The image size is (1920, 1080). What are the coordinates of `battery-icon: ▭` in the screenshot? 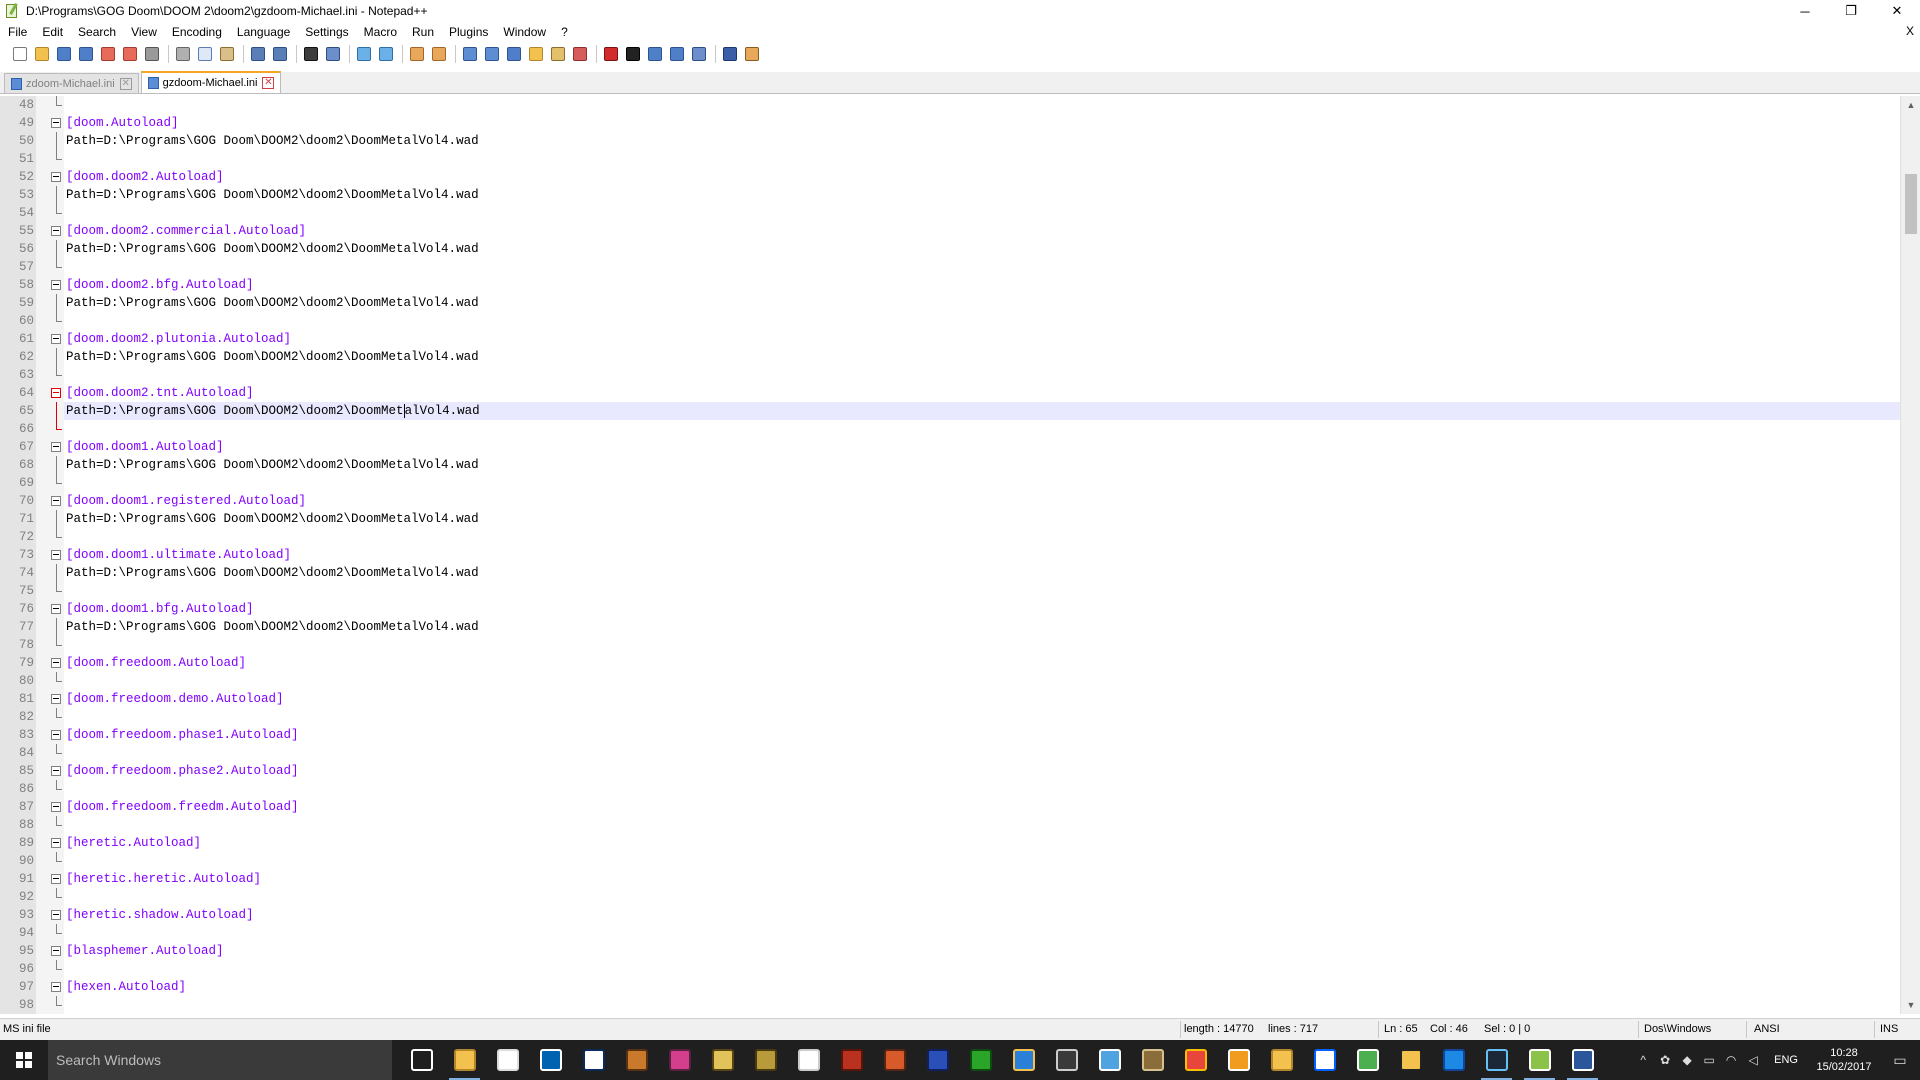 It's located at (1709, 1060).